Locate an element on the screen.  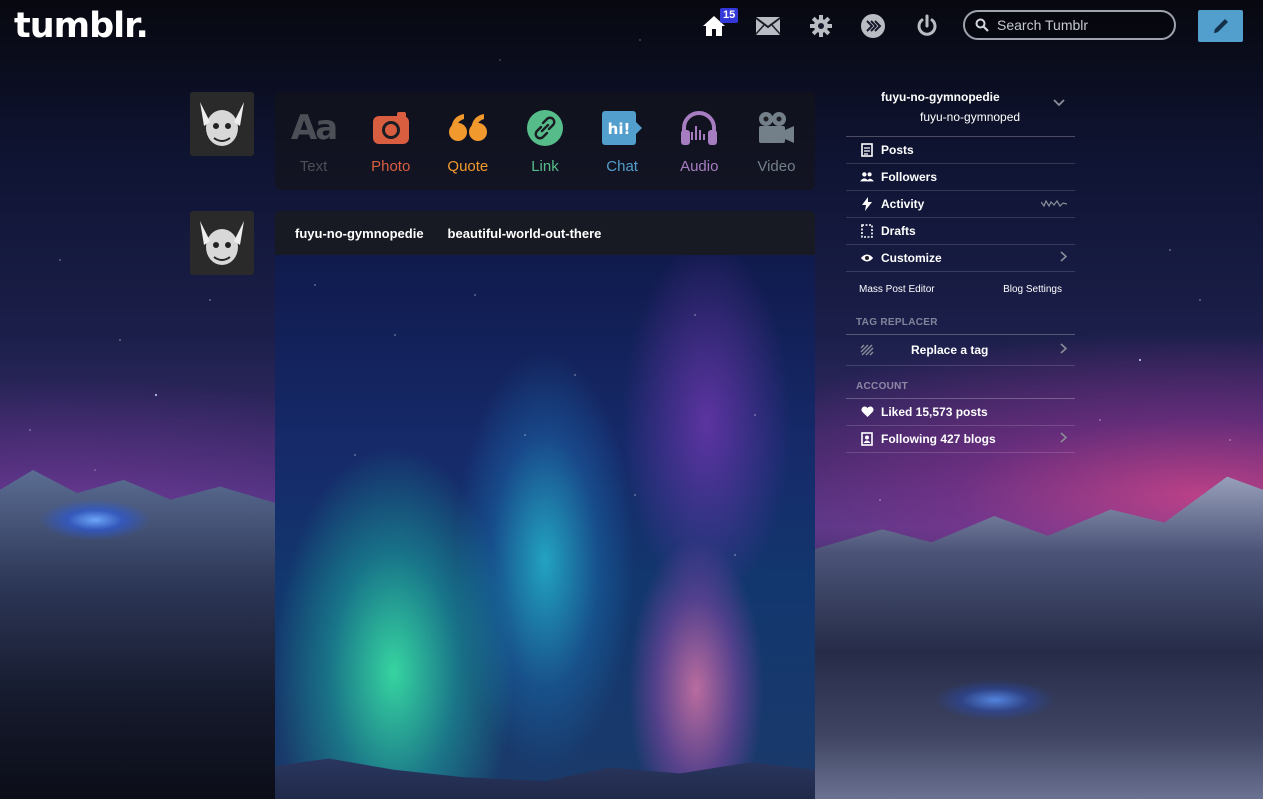
settings-button is located at coordinates (821, 26).